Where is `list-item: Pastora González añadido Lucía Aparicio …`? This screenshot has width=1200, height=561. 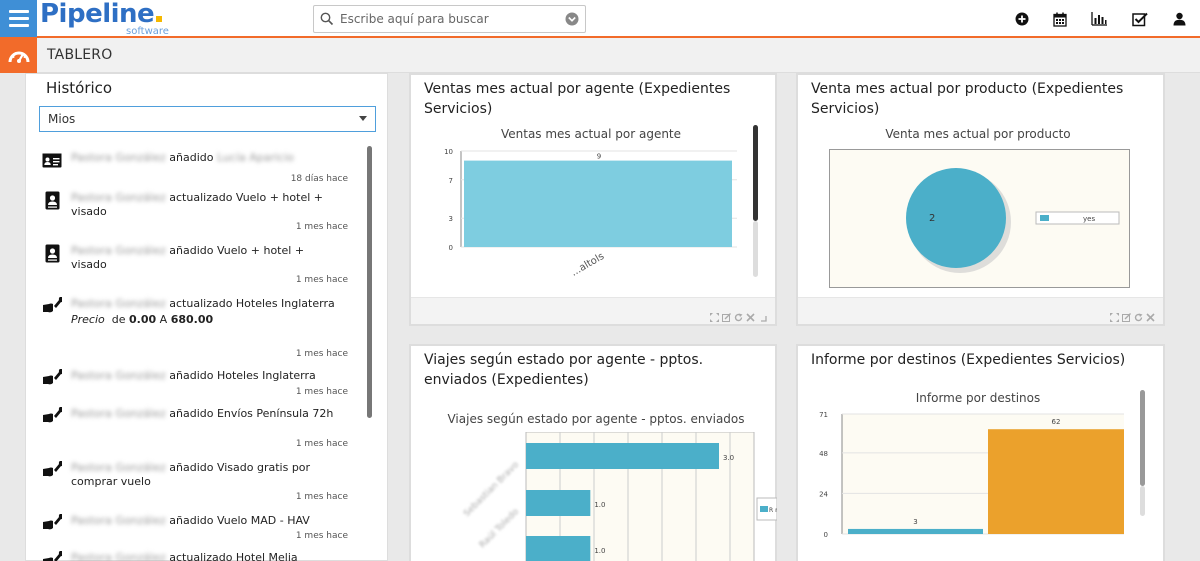
list-item: Pastora González añadido Lucía Aparicio … is located at coordinates (200, 167).